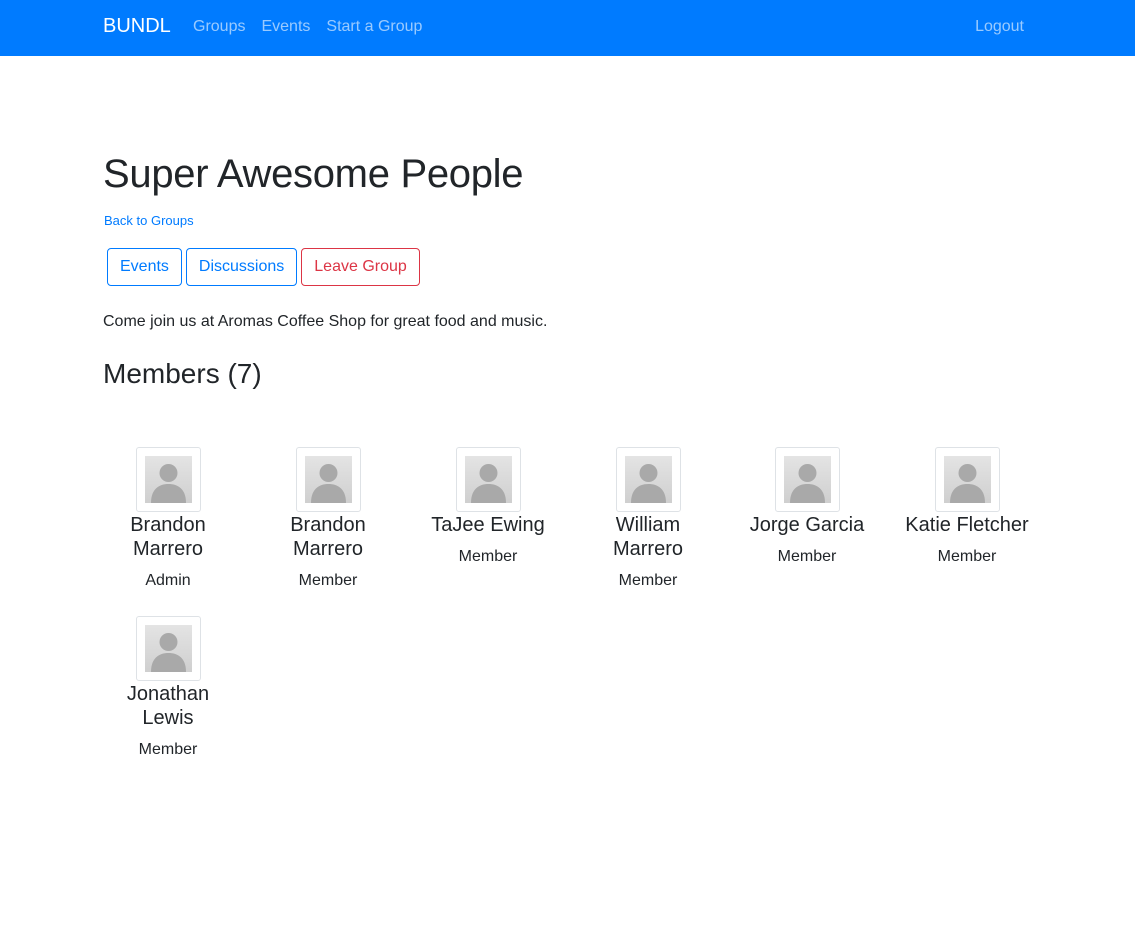 The width and height of the screenshot is (1135, 940). What do you see at coordinates (999, 27) in the screenshot?
I see `logout-link: Logout` at bounding box center [999, 27].